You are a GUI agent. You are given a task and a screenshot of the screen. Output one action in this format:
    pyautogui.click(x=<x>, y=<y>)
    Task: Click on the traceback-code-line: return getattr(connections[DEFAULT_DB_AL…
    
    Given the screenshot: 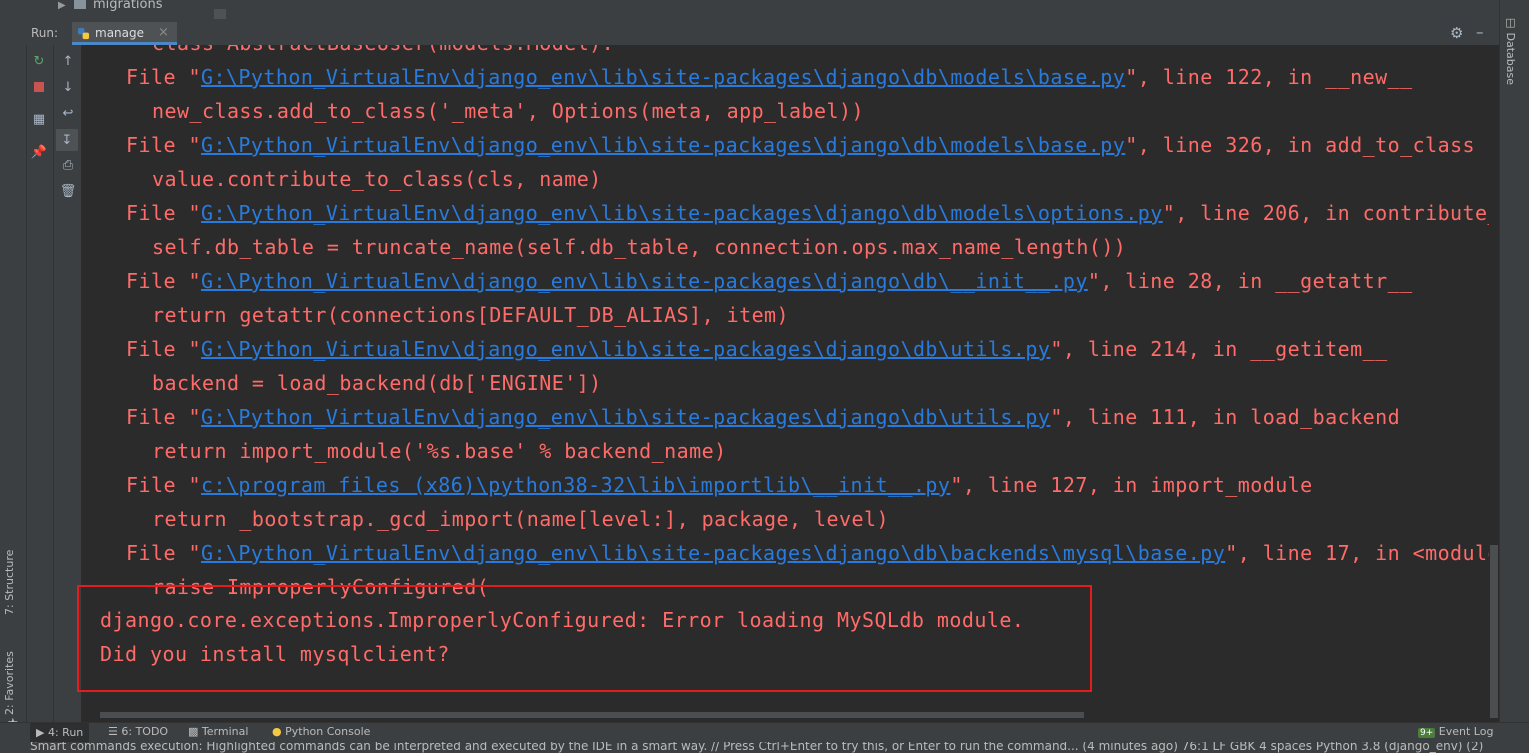 What is the action you would take?
    pyautogui.click(x=471, y=315)
    